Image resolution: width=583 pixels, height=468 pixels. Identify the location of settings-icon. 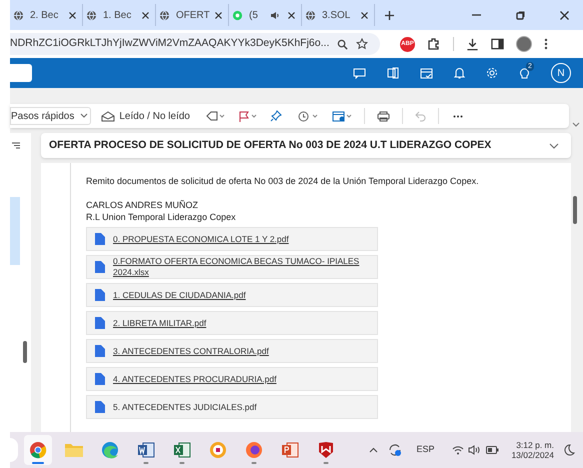
(492, 73).